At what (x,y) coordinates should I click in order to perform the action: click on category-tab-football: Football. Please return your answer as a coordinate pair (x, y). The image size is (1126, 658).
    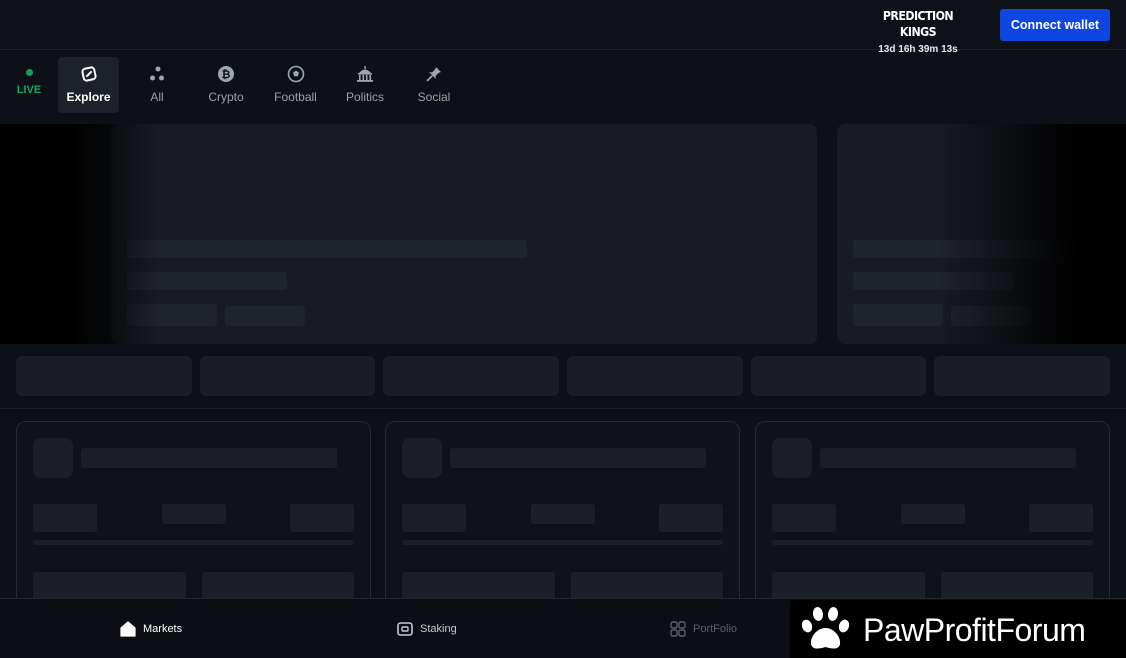
    Looking at the image, I should click on (295, 85).